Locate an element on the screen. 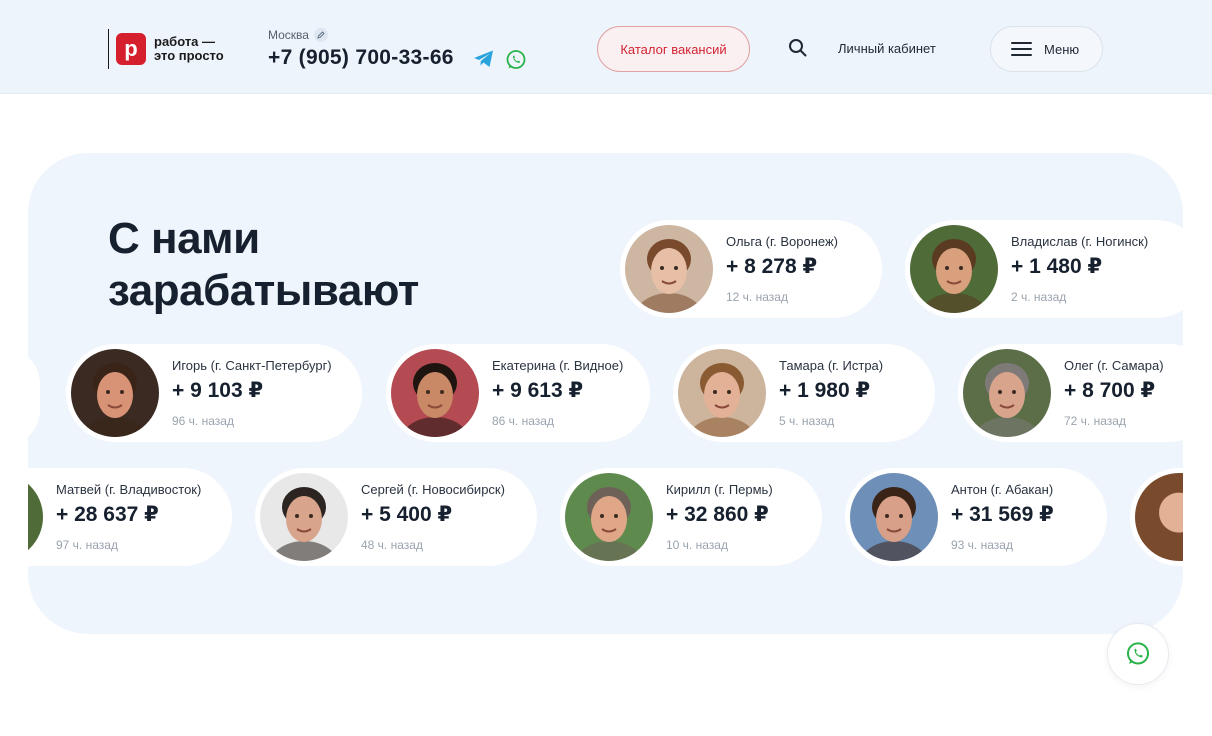 The height and width of the screenshot is (736, 1212). logo-text: работа — это просто is located at coordinates (189, 49).